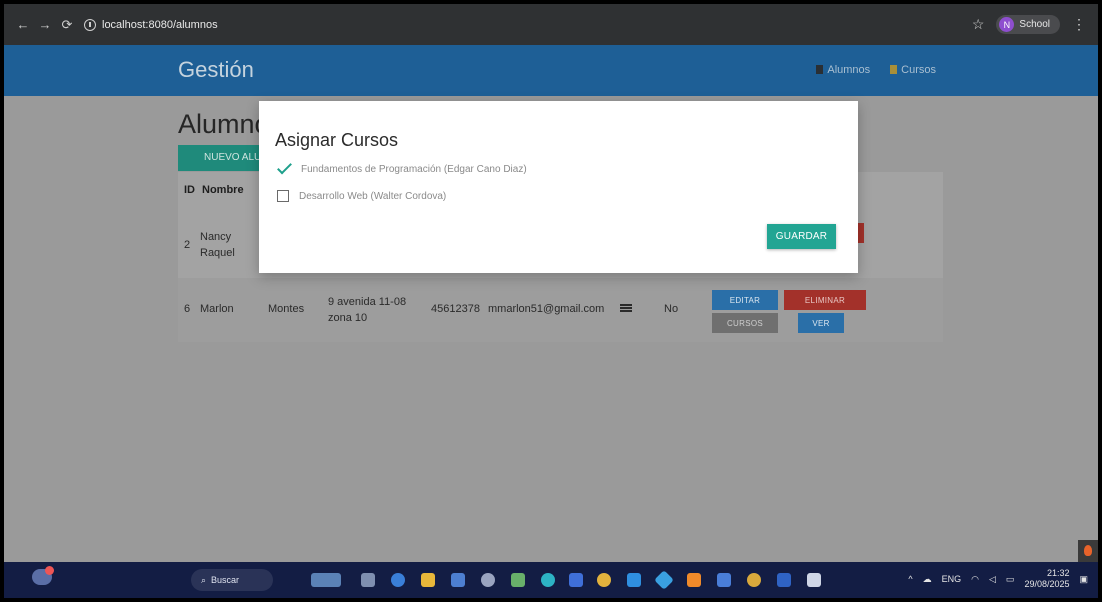  What do you see at coordinates (1083, 579) in the screenshot?
I see `notifications-icon: ▣` at bounding box center [1083, 579].